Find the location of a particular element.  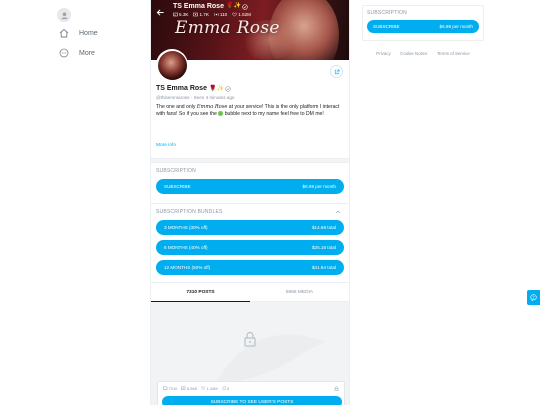

more-info-link: More info is located at coordinates (166, 145).